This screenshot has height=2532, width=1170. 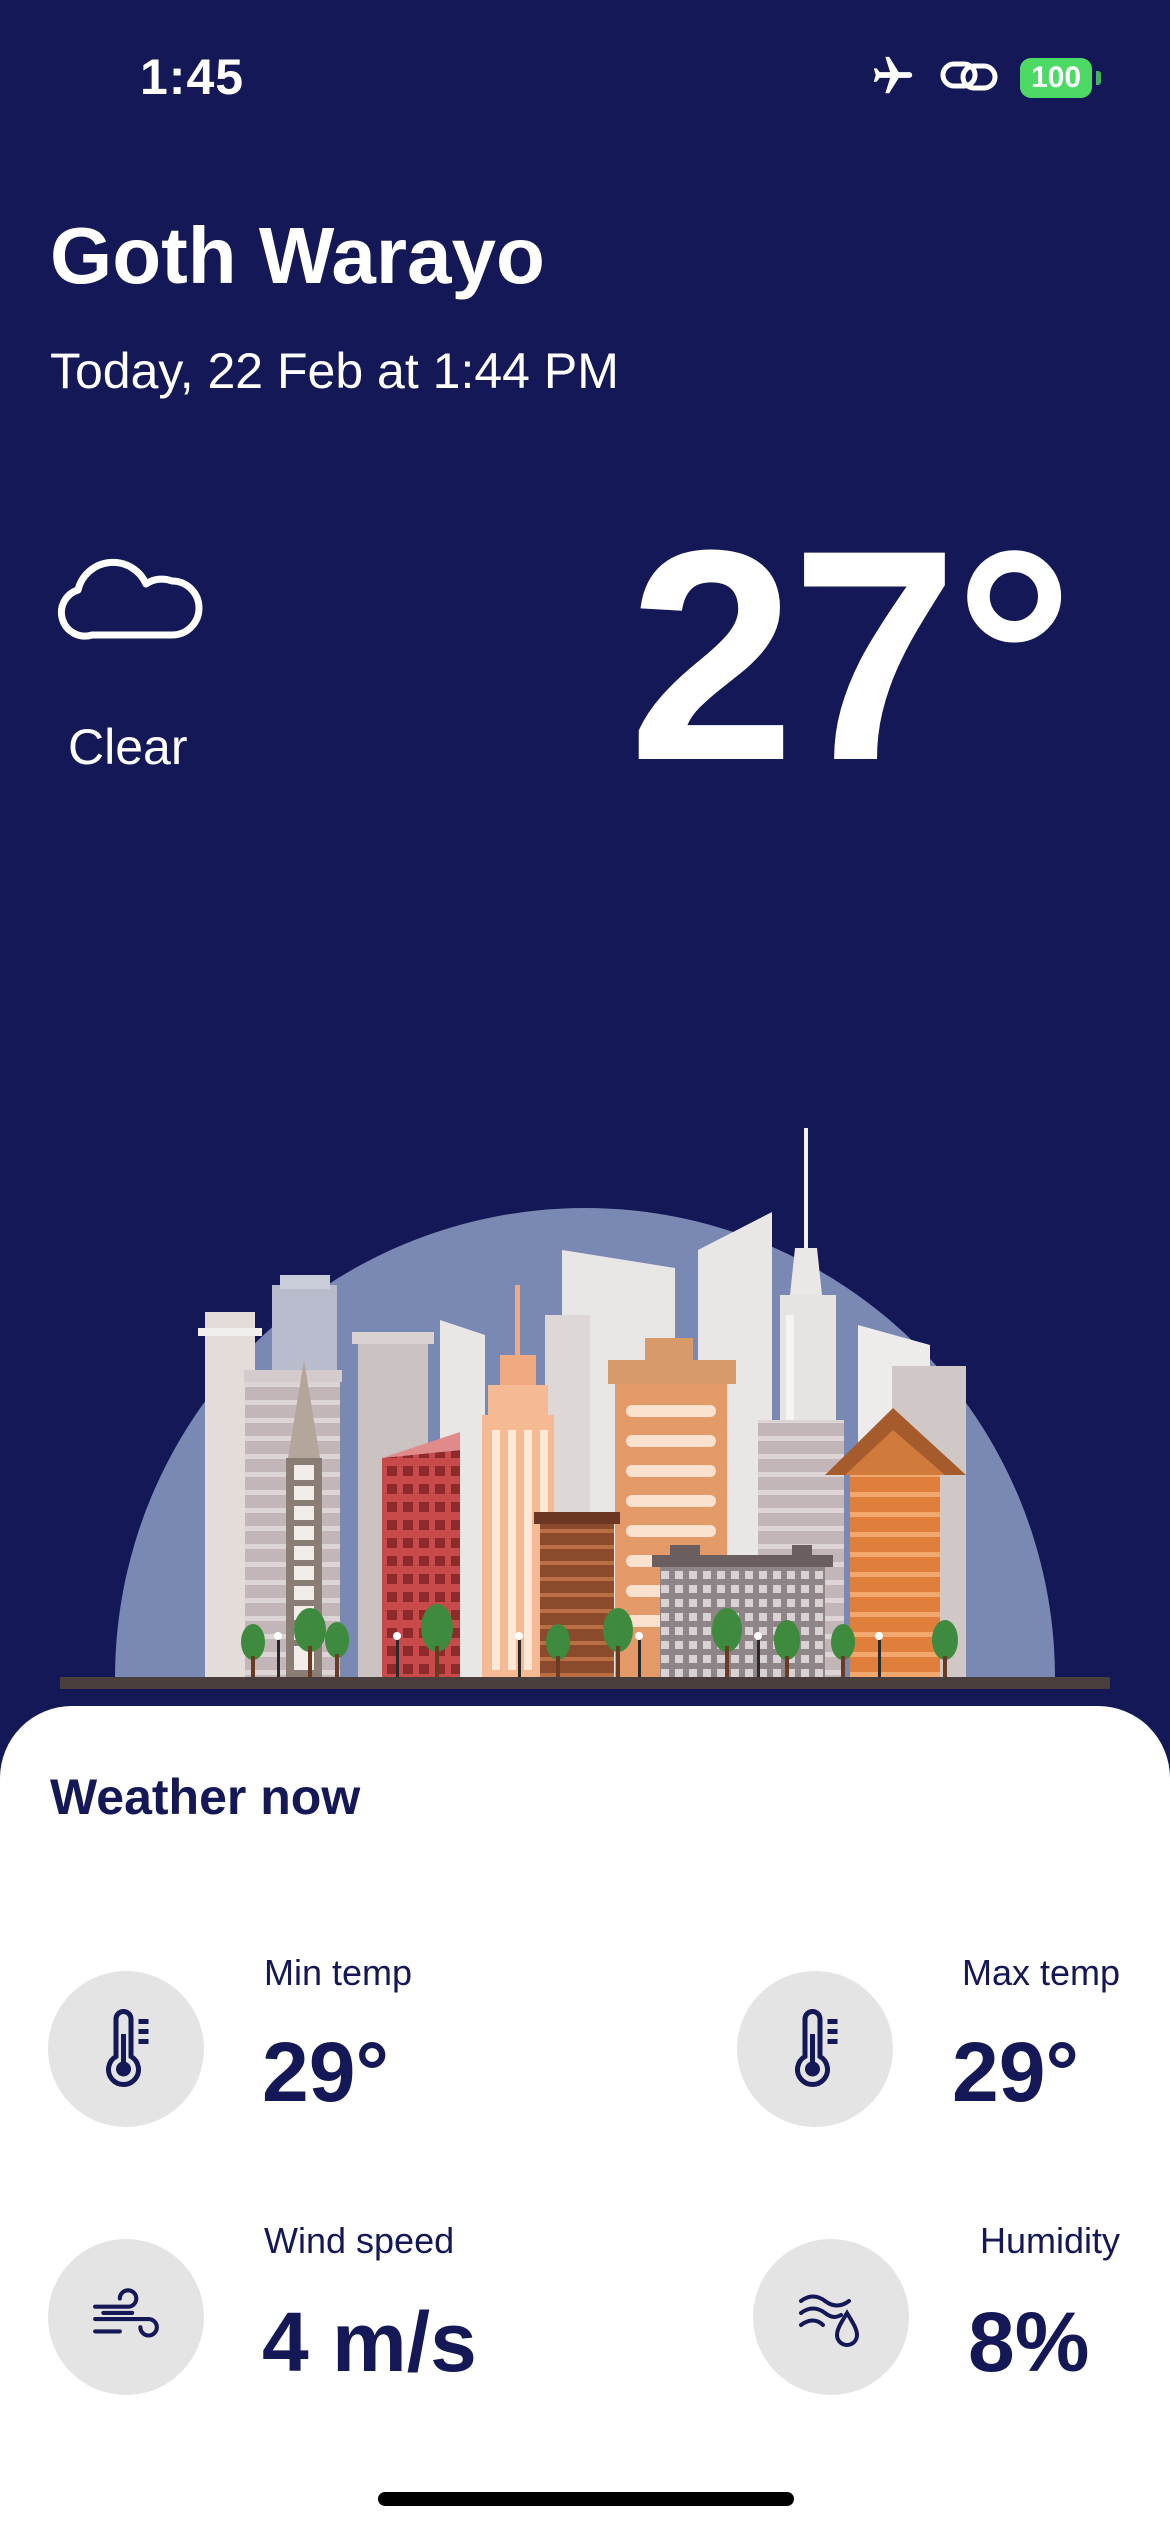 What do you see at coordinates (192, 77) in the screenshot?
I see `status-time: 1:45` at bounding box center [192, 77].